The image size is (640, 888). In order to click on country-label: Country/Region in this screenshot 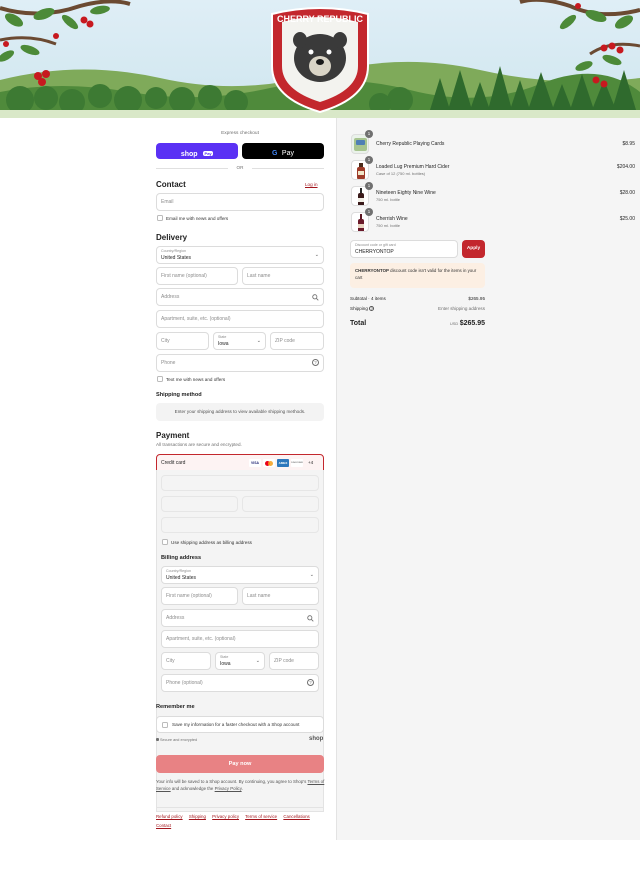, I will do `click(173, 251)`.